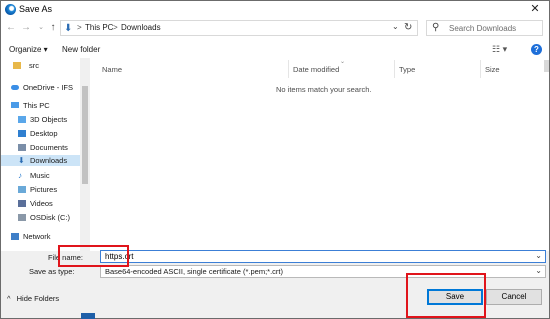 The height and width of the screenshot is (319, 550). Describe the element at coordinates (323, 256) in the screenshot. I see `file-name-input: https.crt ⌄` at that location.